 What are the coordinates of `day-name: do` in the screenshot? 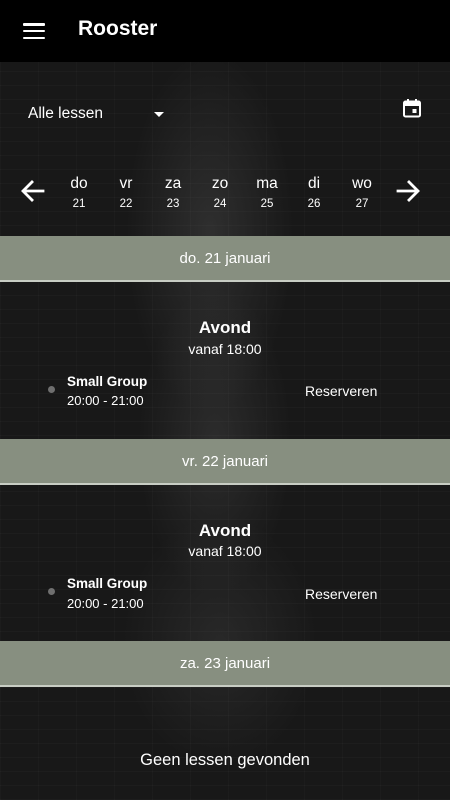 It's located at (79, 183).